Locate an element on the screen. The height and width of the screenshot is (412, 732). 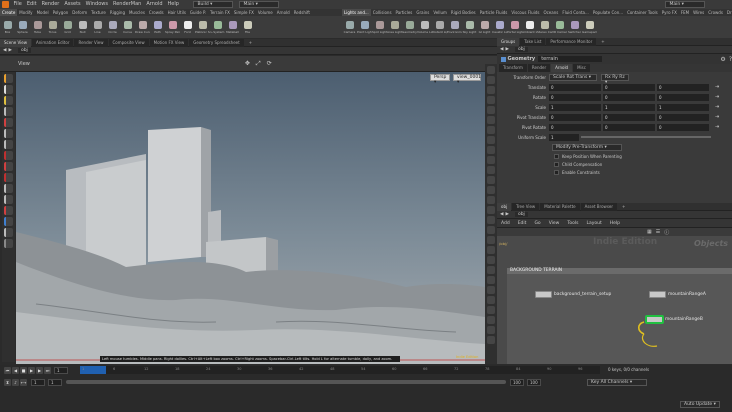
current-frame-field: 1 is located at coordinates (61, 370).